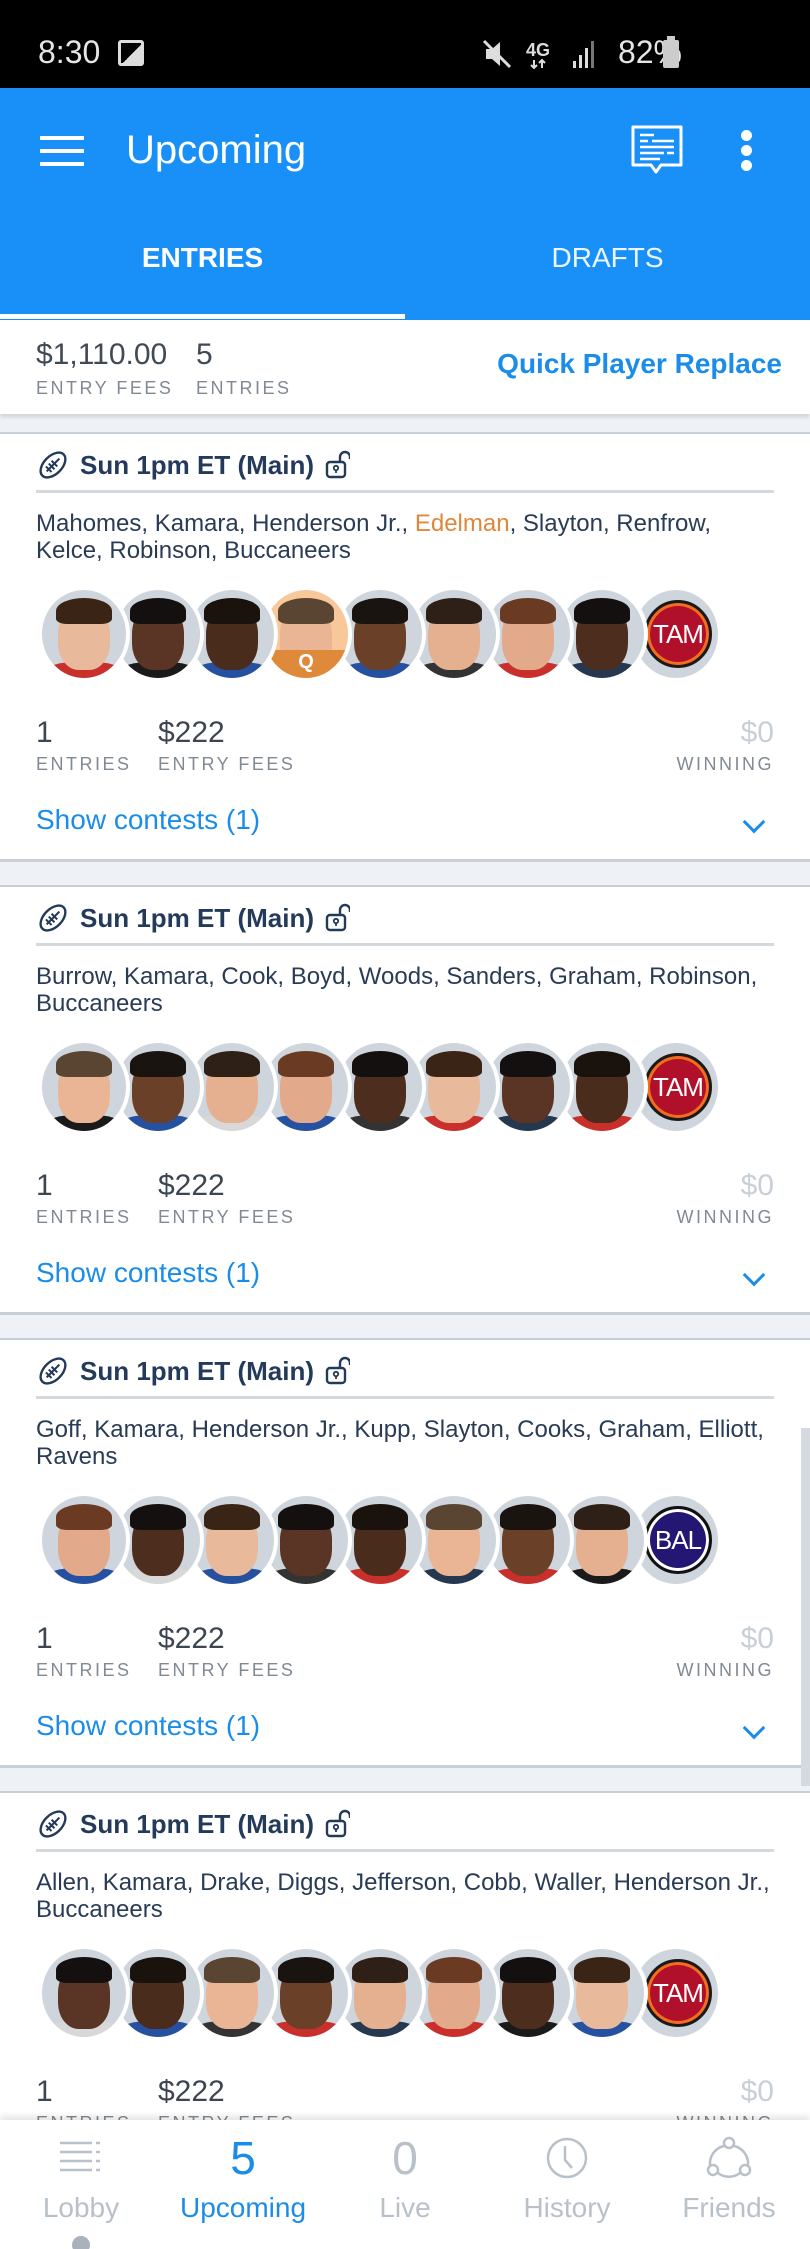  Describe the element at coordinates (81, 2242) in the screenshot. I see `home-indicator` at that location.